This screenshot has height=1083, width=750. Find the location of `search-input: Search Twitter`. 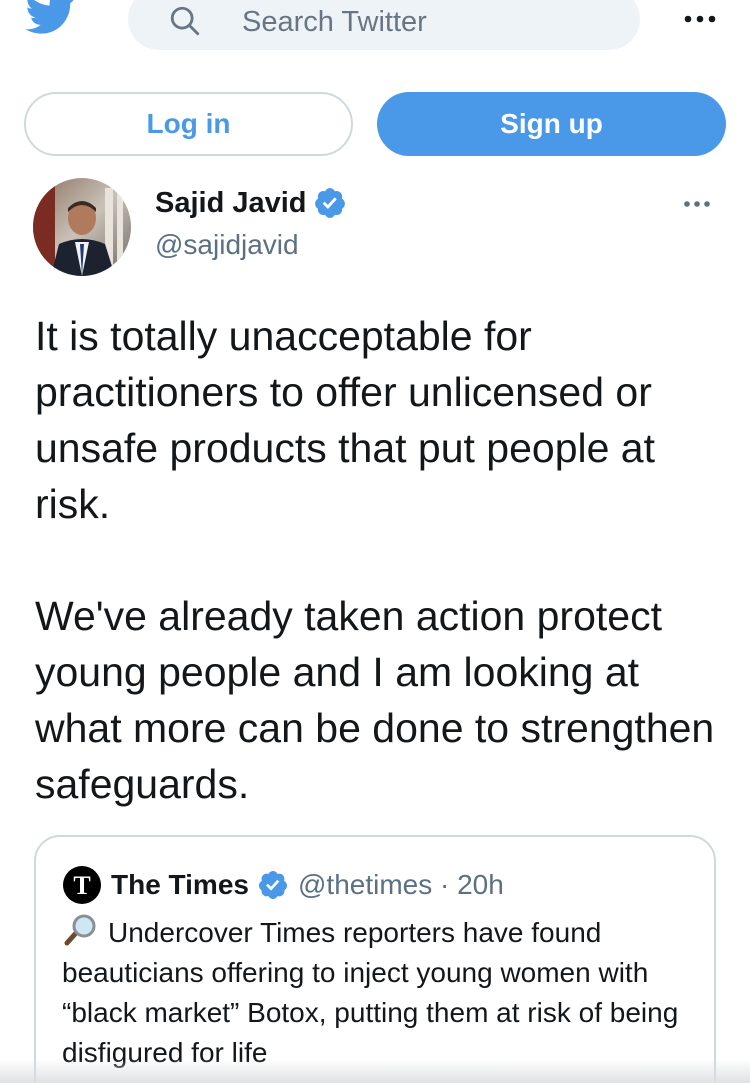

search-input: Search Twitter is located at coordinates (384, 25).